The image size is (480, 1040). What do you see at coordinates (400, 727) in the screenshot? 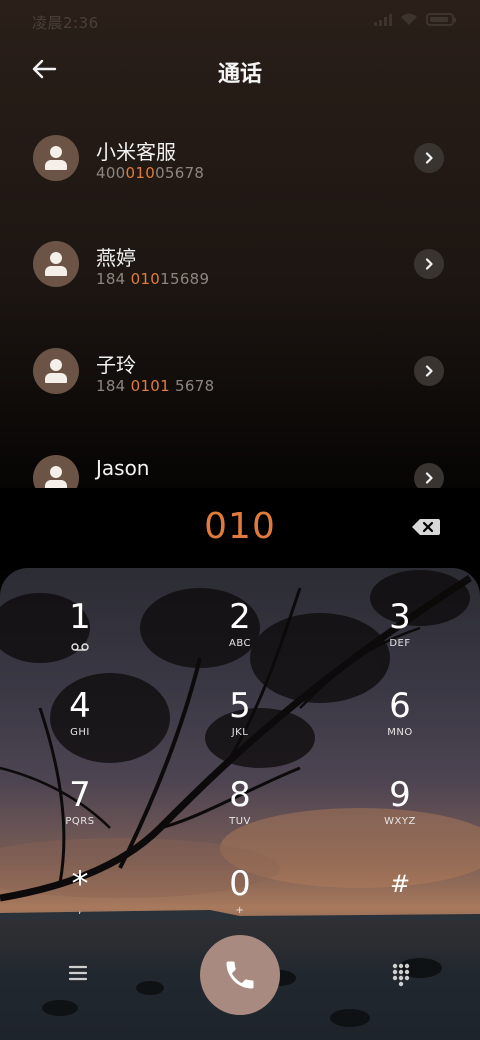
I see `key-6: 6 MNO` at bounding box center [400, 727].